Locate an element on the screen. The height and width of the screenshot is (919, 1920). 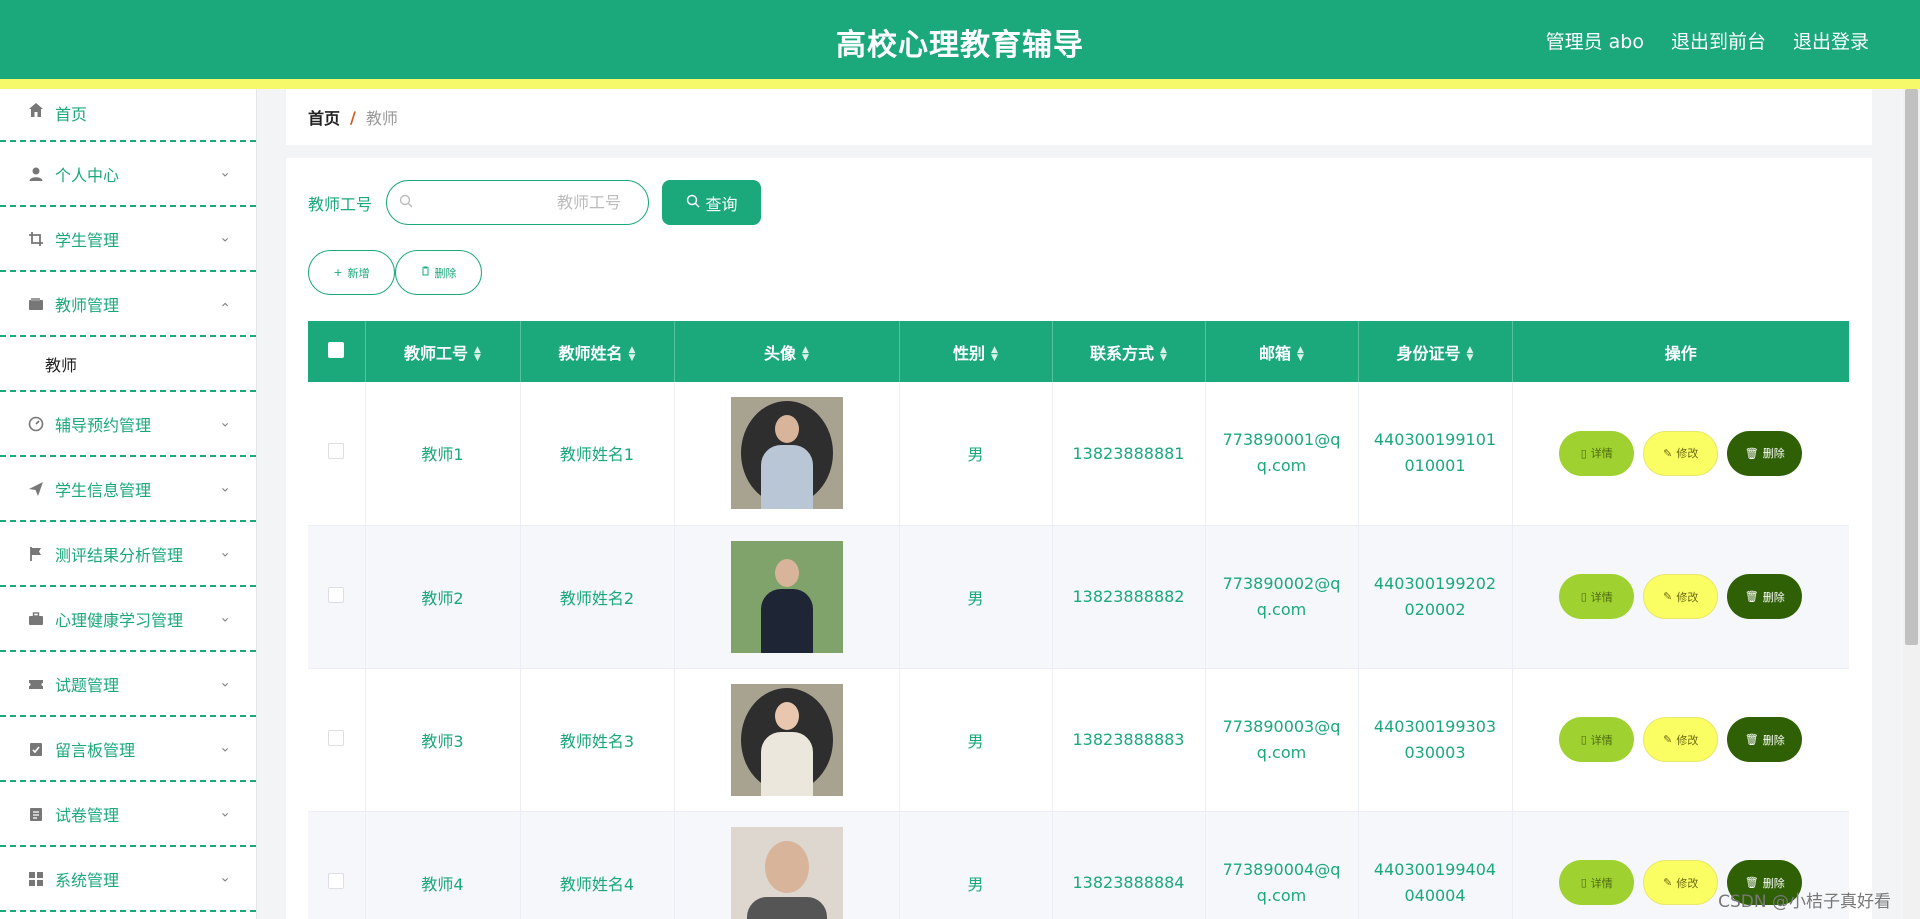
col-header-avatar: 头像 ▲ ▼ is located at coordinates (787, 351).